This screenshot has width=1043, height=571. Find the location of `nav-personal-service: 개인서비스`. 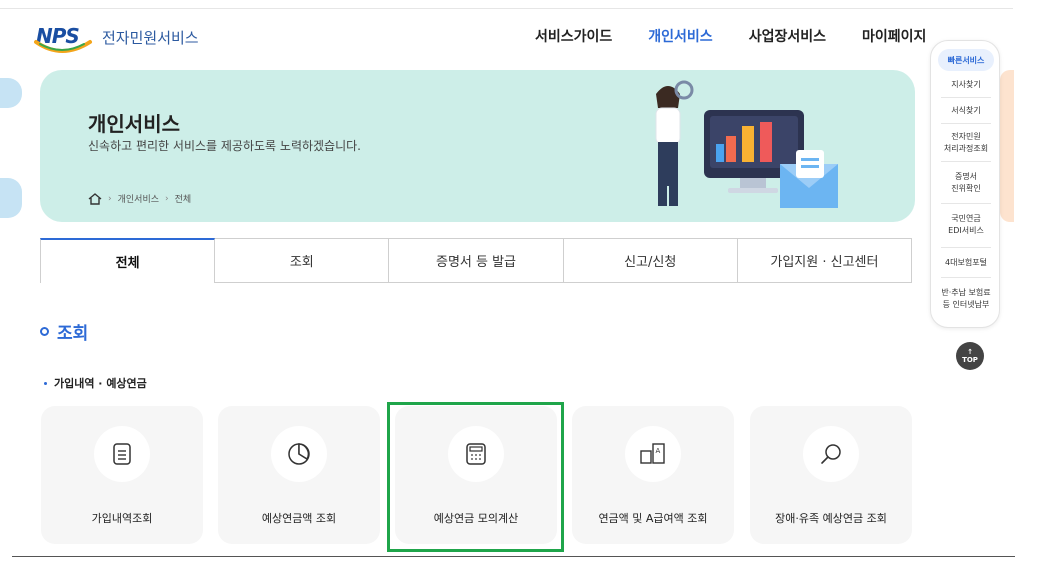

nav-personal-service: 개인서비스 is located at coordinates (680, 36).